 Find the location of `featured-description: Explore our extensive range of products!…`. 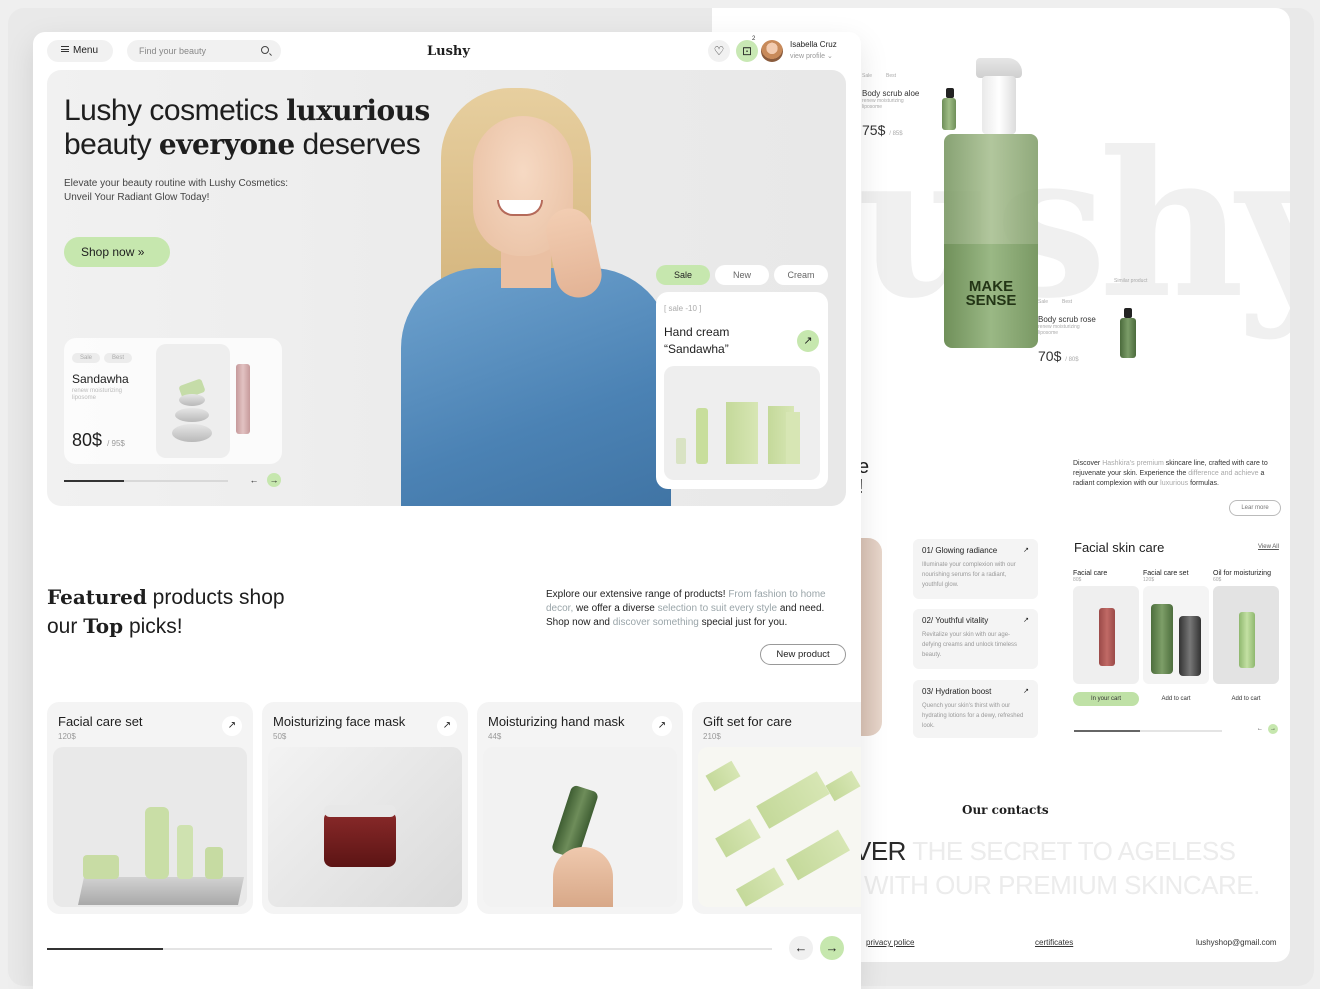

featured-description: Explore our extensive range of products!… is located at coordinates (686, 608).